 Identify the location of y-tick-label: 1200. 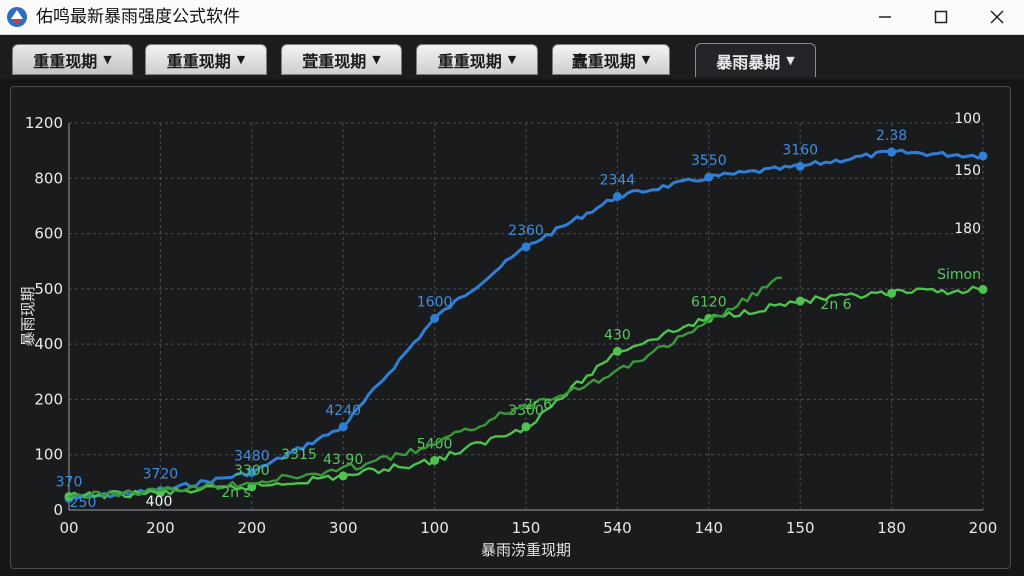
(44, 123).